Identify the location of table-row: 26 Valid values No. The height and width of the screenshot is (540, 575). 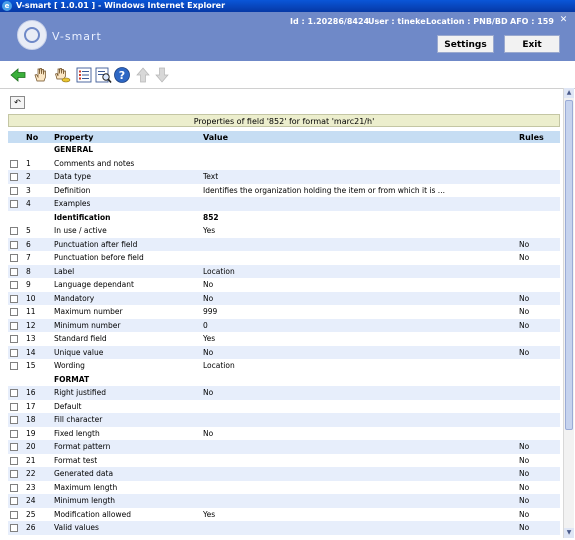
(284, 528).